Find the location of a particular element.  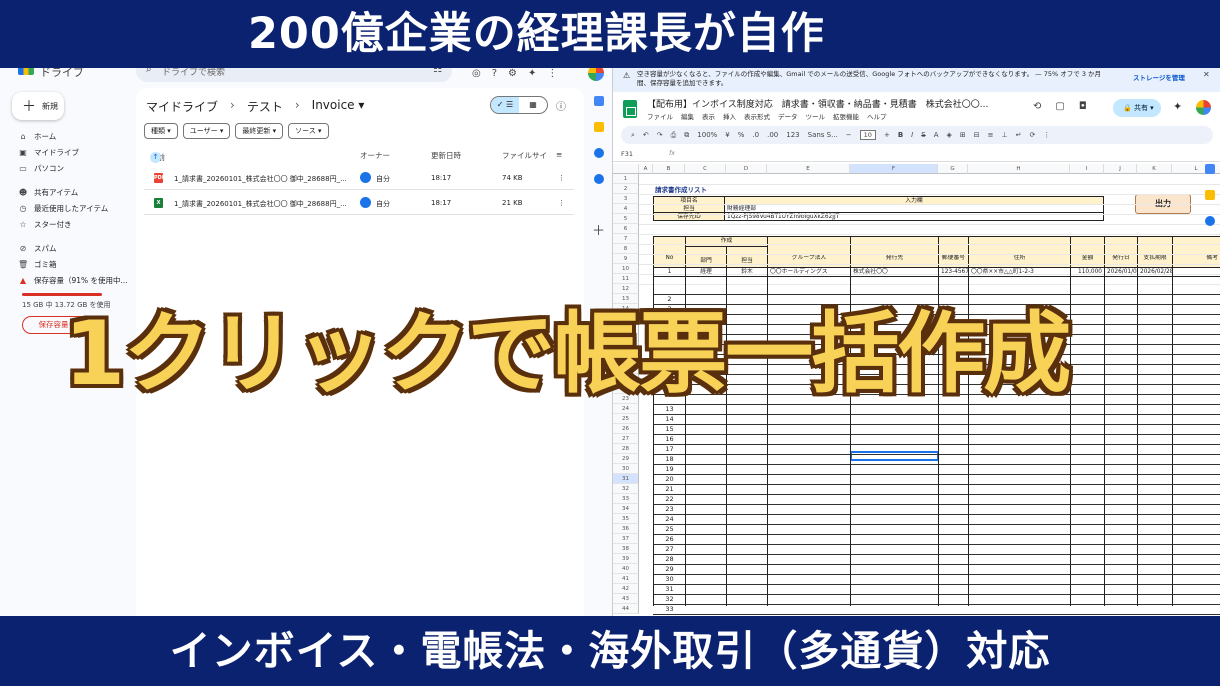

row-number: 15 is located at coordinates (626, 319).